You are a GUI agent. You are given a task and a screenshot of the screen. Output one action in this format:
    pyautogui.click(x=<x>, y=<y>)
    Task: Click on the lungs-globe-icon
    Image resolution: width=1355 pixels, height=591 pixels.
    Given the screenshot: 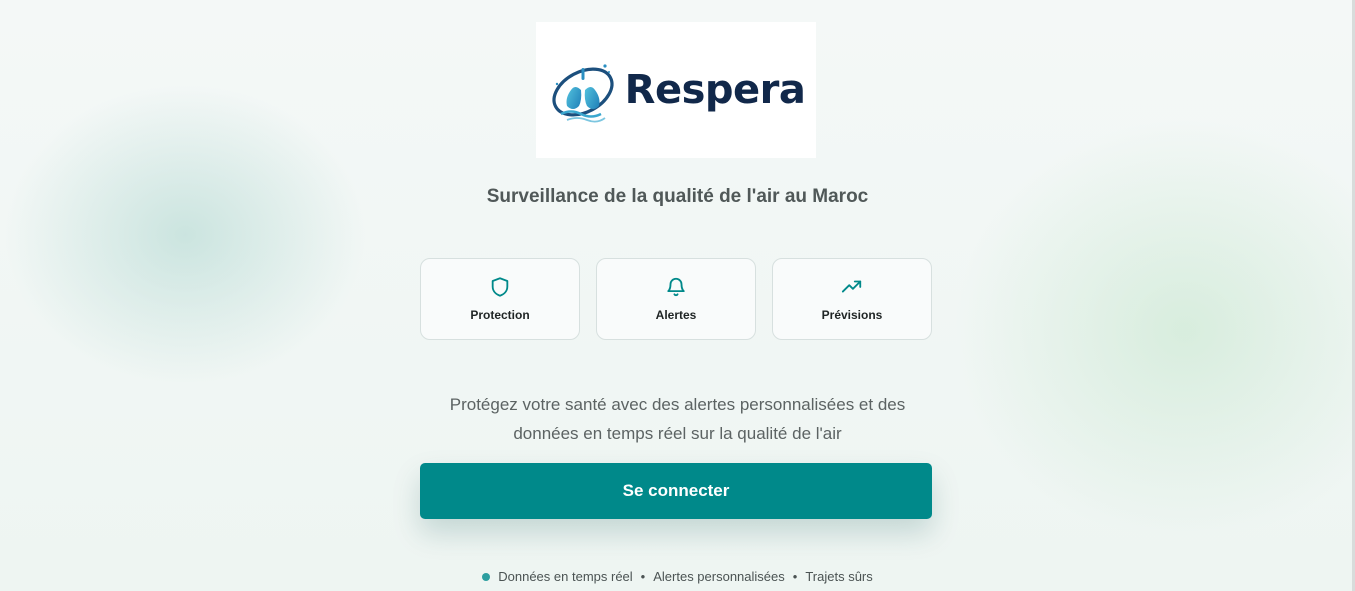 What is the action you would take?
    pyautogui.click(x=583, y=93)
    